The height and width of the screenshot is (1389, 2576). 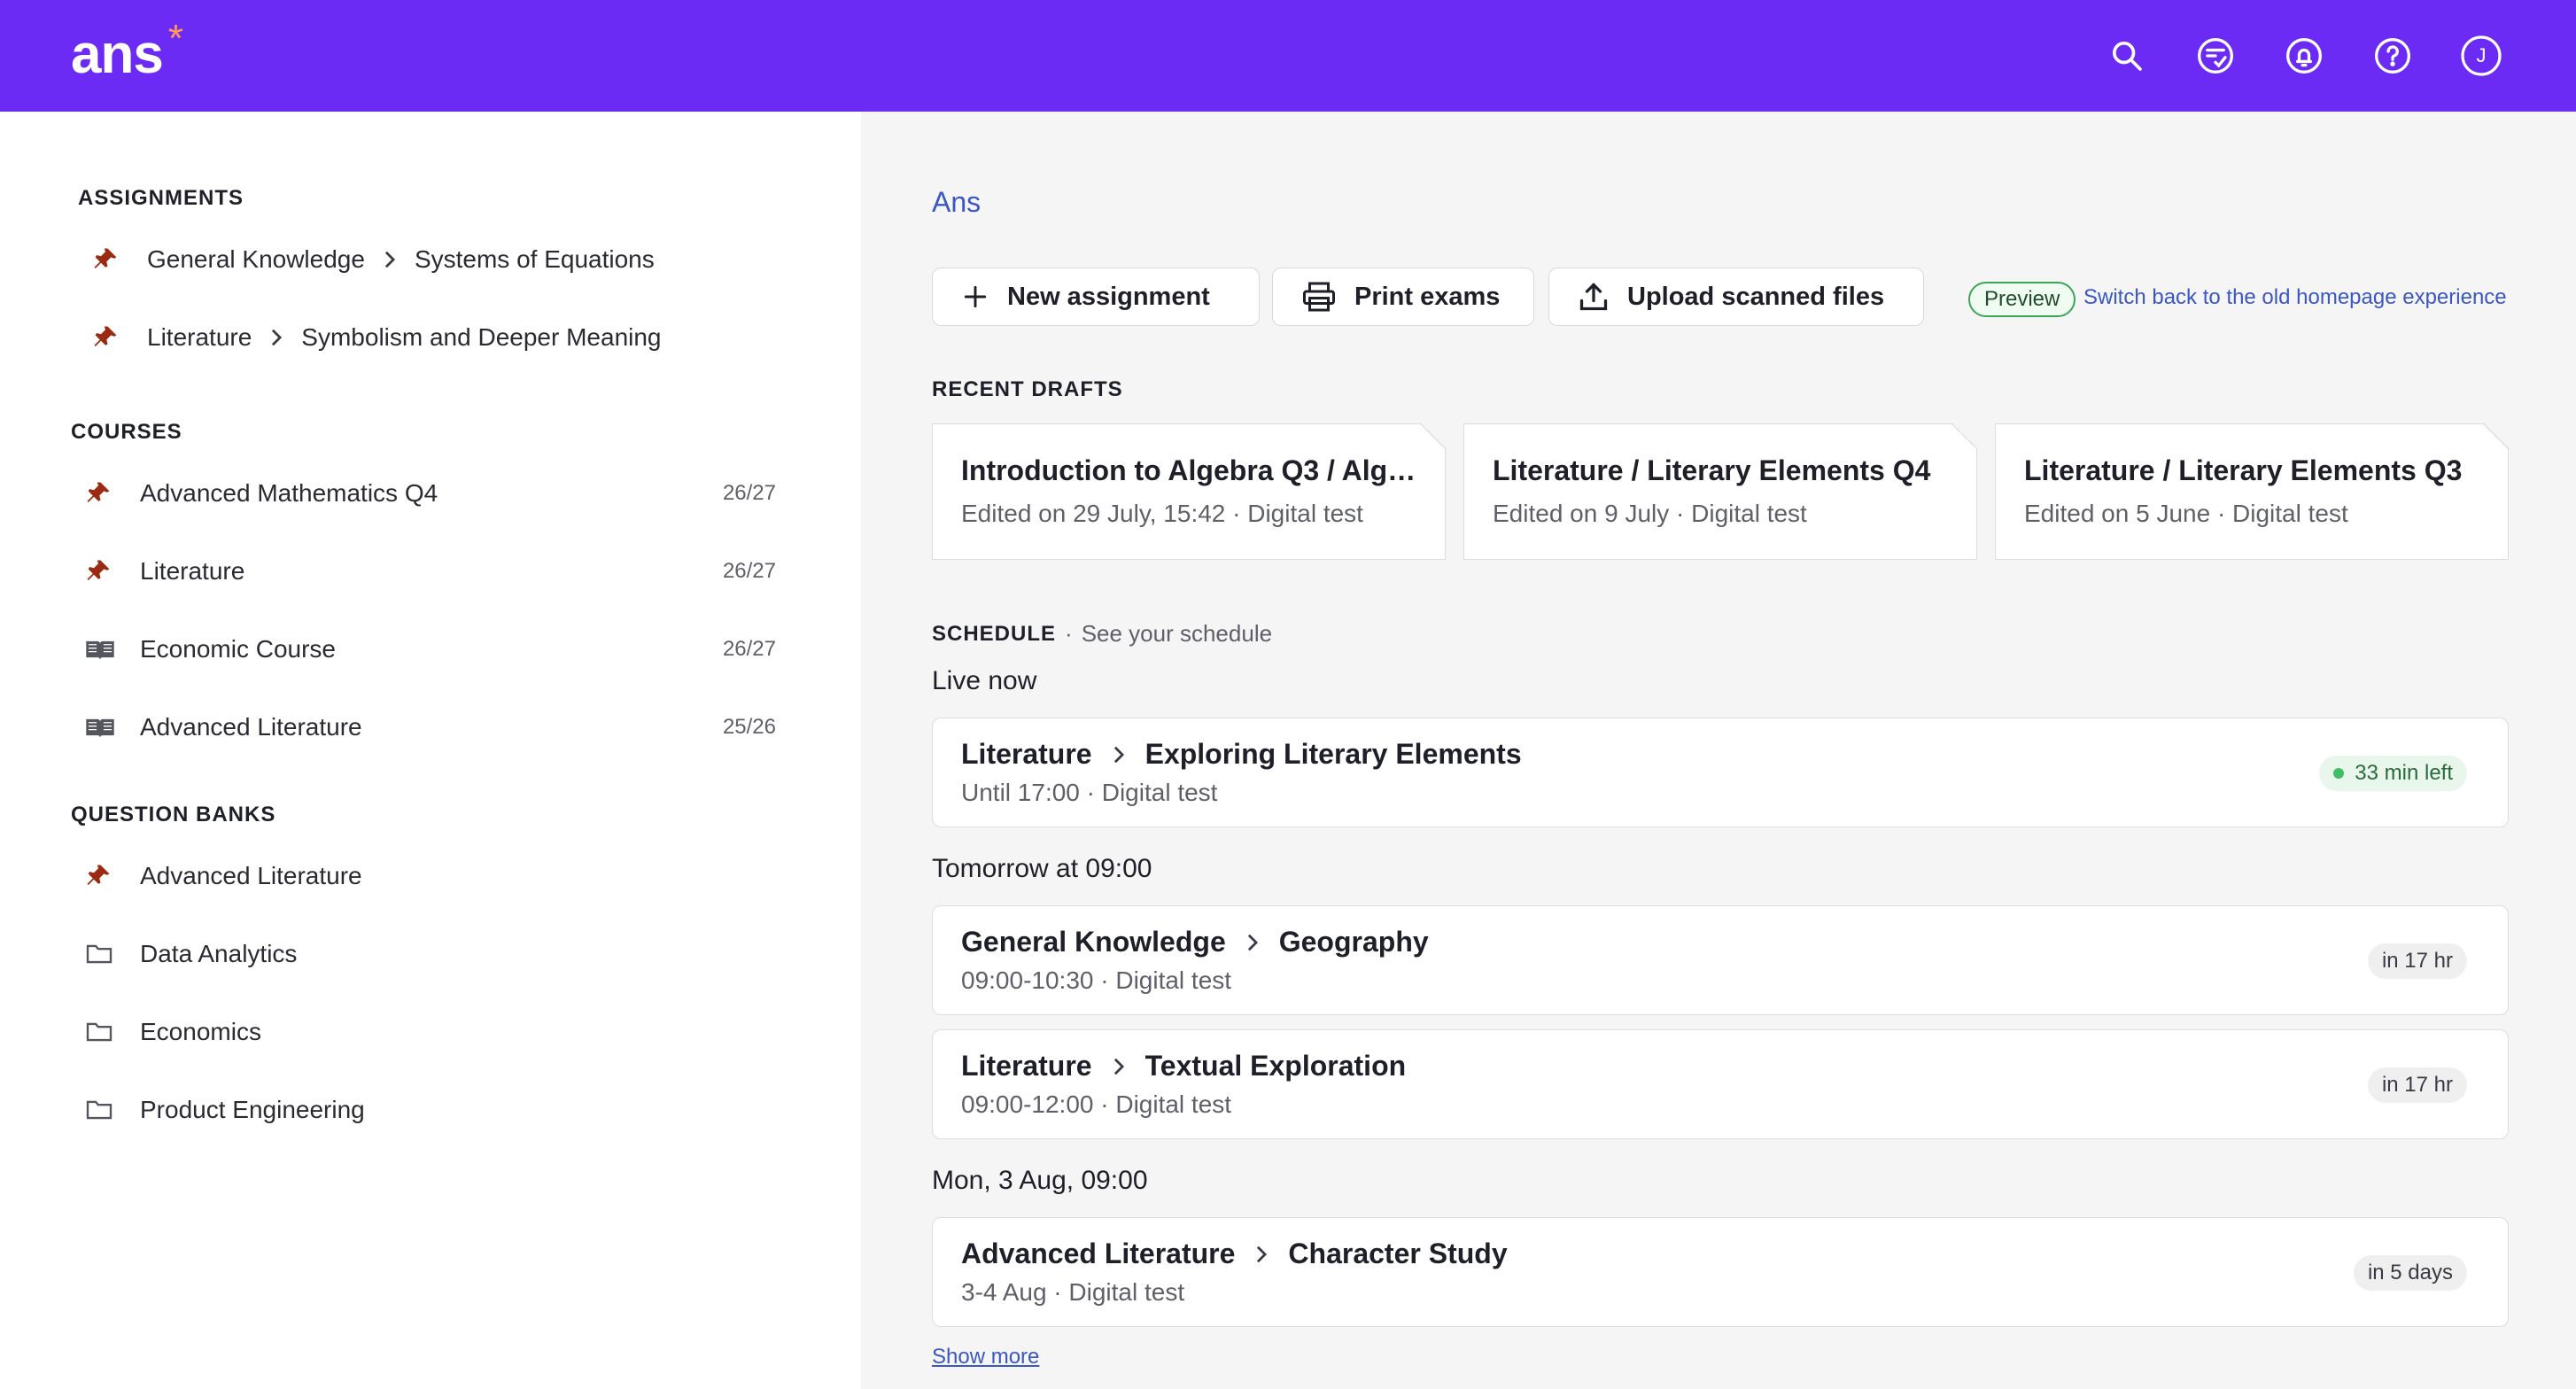 I want to click on top-bar: ans * J, so click(x=1288, y=56).